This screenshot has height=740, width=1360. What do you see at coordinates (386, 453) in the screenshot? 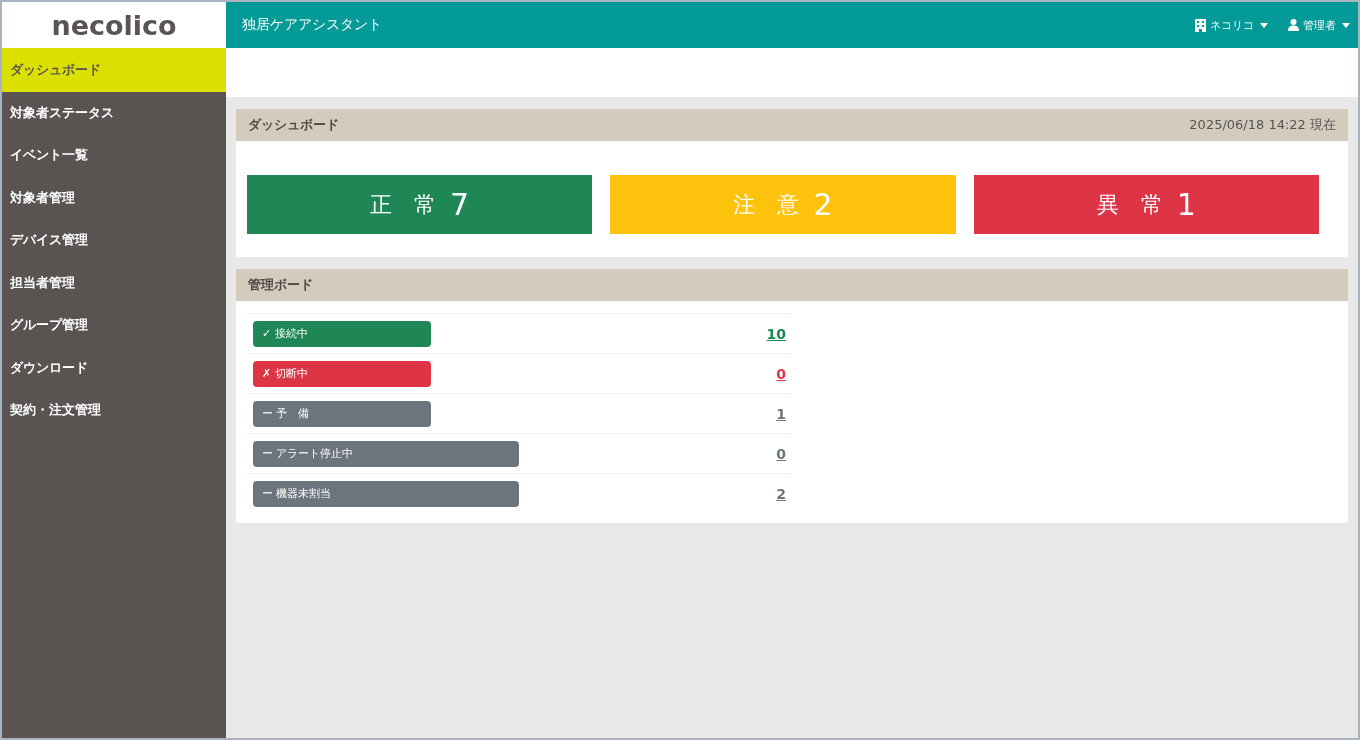
I see `status-badge: ー アラート停止中` at bounding box center [386, 453].